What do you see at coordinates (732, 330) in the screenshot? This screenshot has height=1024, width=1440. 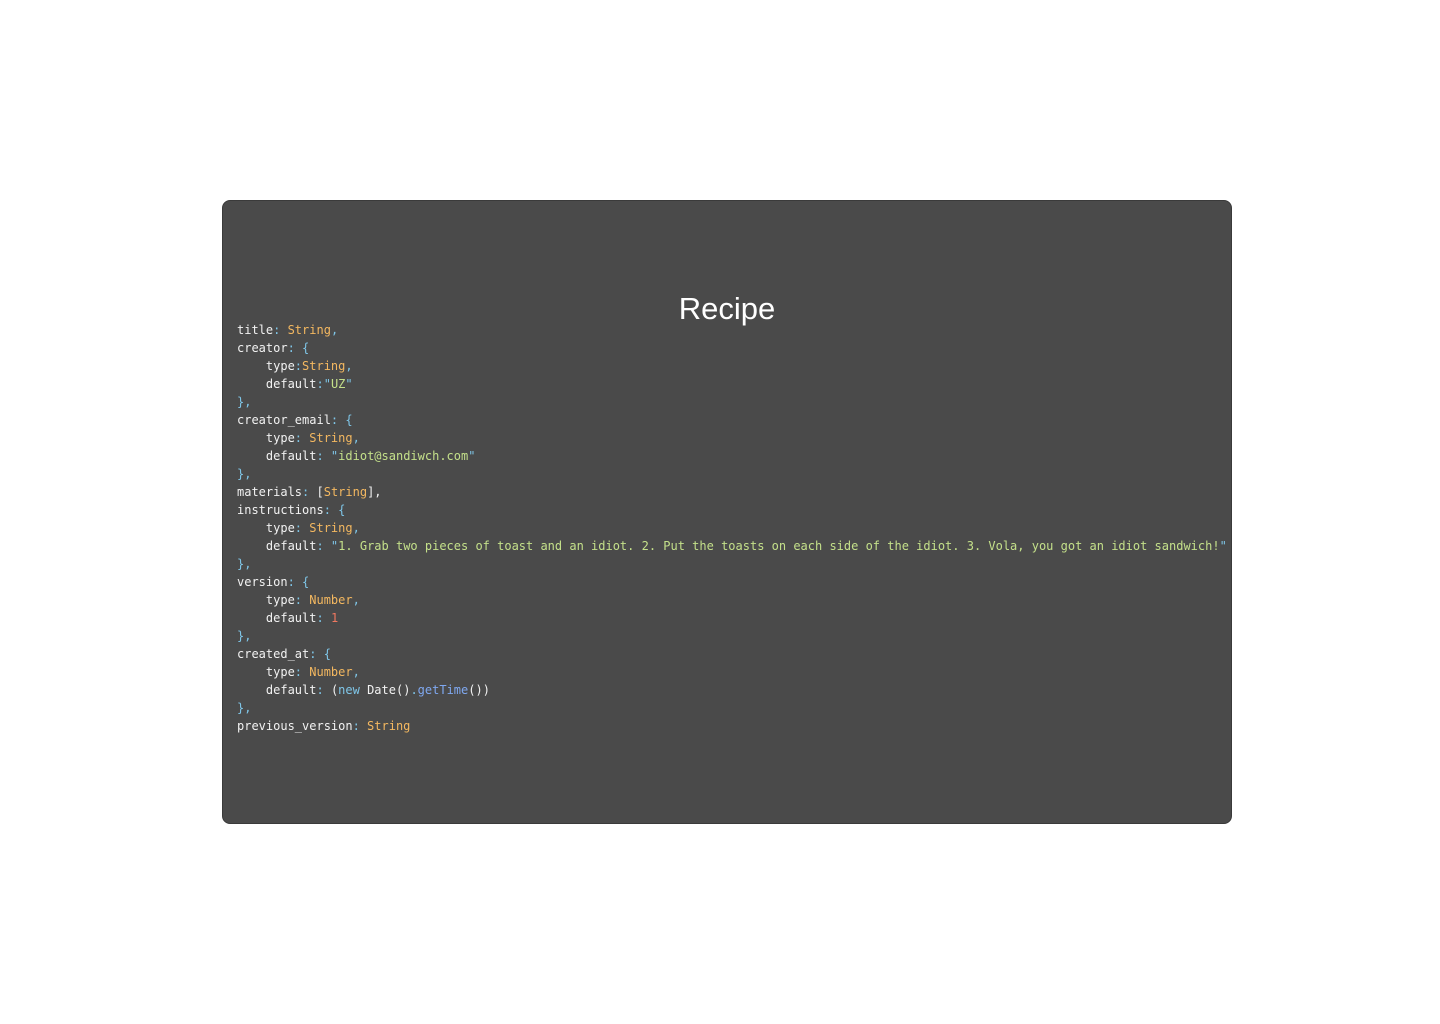 I see `code-line: title: String,` at bounding box center [732, 330].